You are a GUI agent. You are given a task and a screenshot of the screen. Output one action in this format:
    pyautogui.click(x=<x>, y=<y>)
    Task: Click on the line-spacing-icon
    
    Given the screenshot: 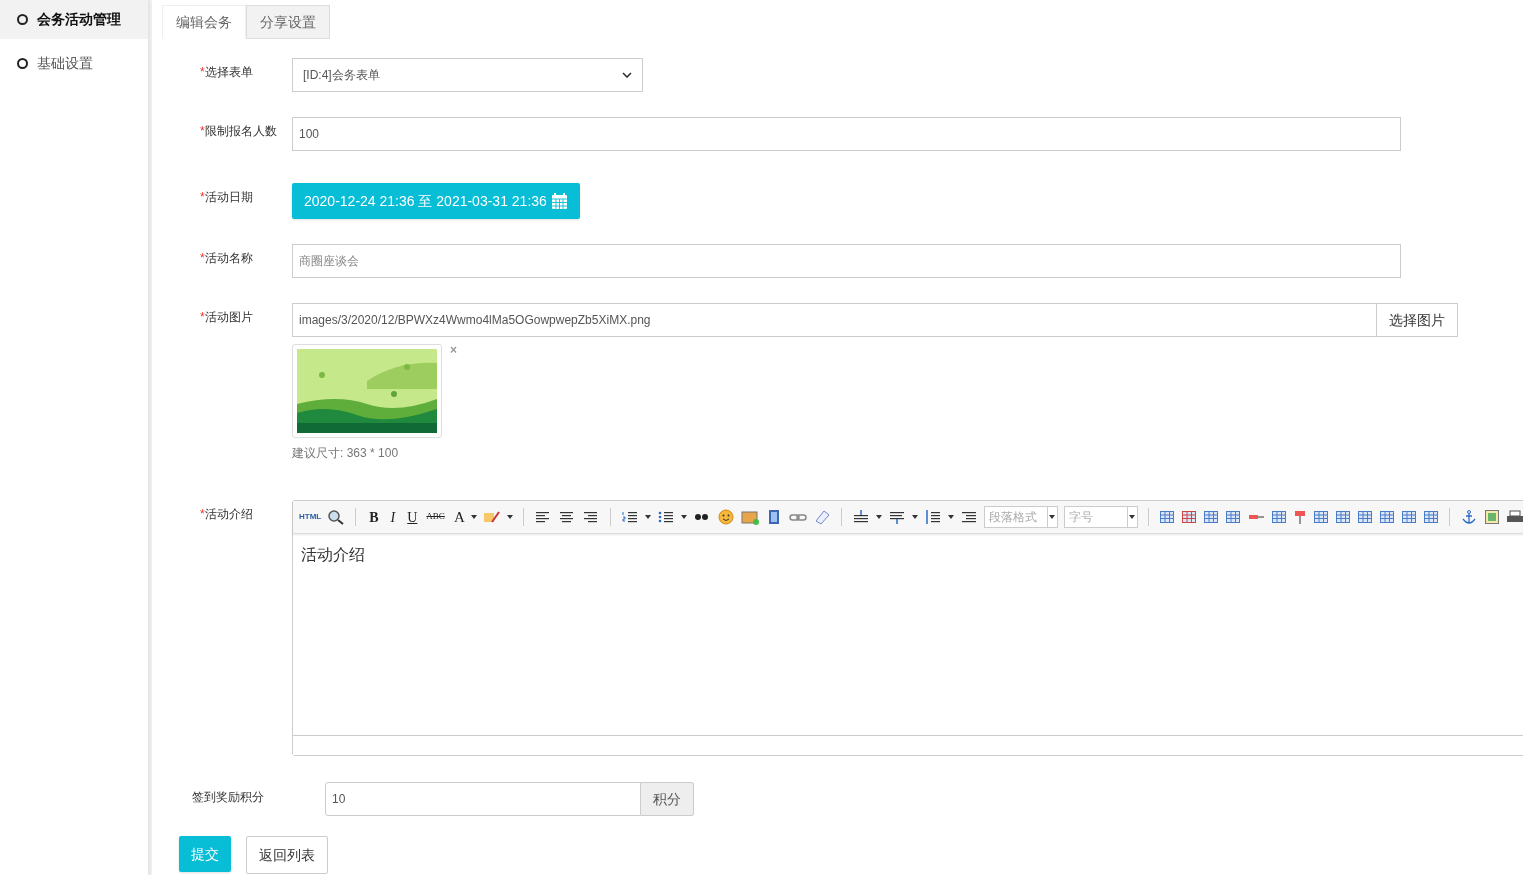 What is the action you would take?
    pyautogui.click(x=860, y=517)
    